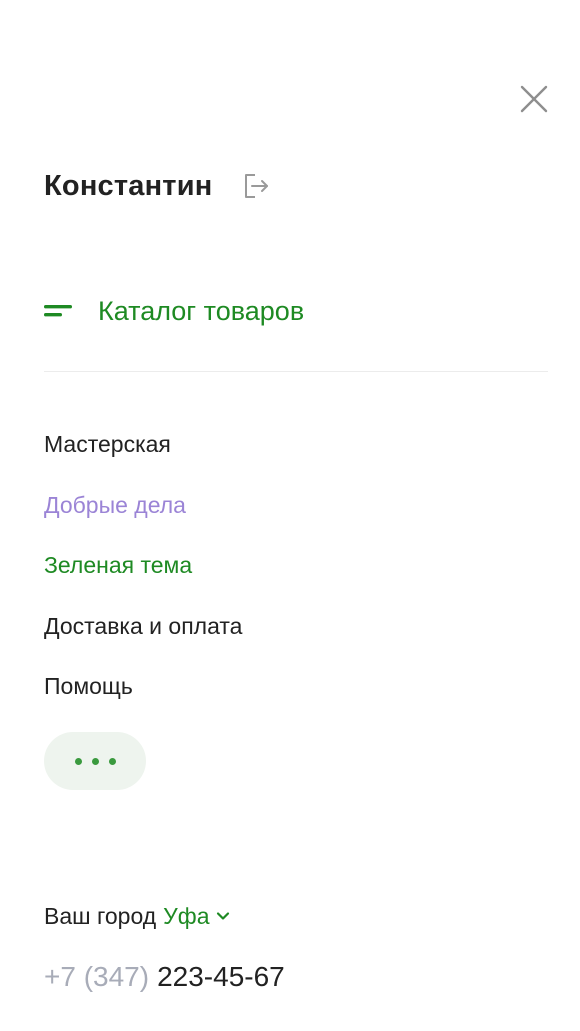 This screenshot has height=1031, width=580. I want to click on user-profile-row: Константин, so click(158, 186).